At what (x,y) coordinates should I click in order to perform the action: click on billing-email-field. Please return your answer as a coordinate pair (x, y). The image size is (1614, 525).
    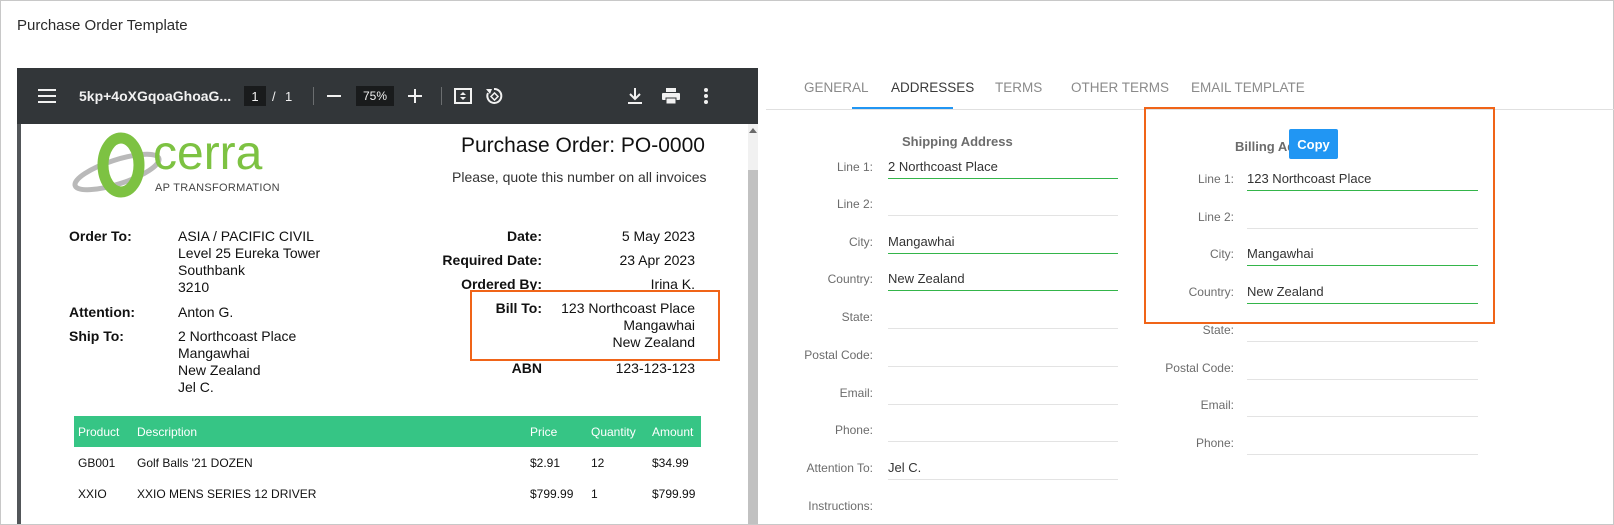
    Looking at the image, I should click on (1362, 405).